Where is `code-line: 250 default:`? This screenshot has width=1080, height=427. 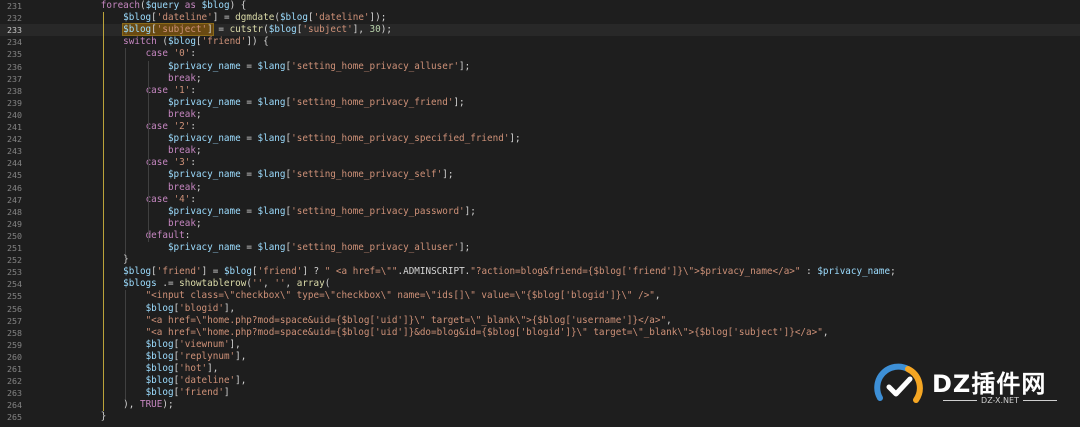 code-line: 250 default: is located at coordinates (540, 236).